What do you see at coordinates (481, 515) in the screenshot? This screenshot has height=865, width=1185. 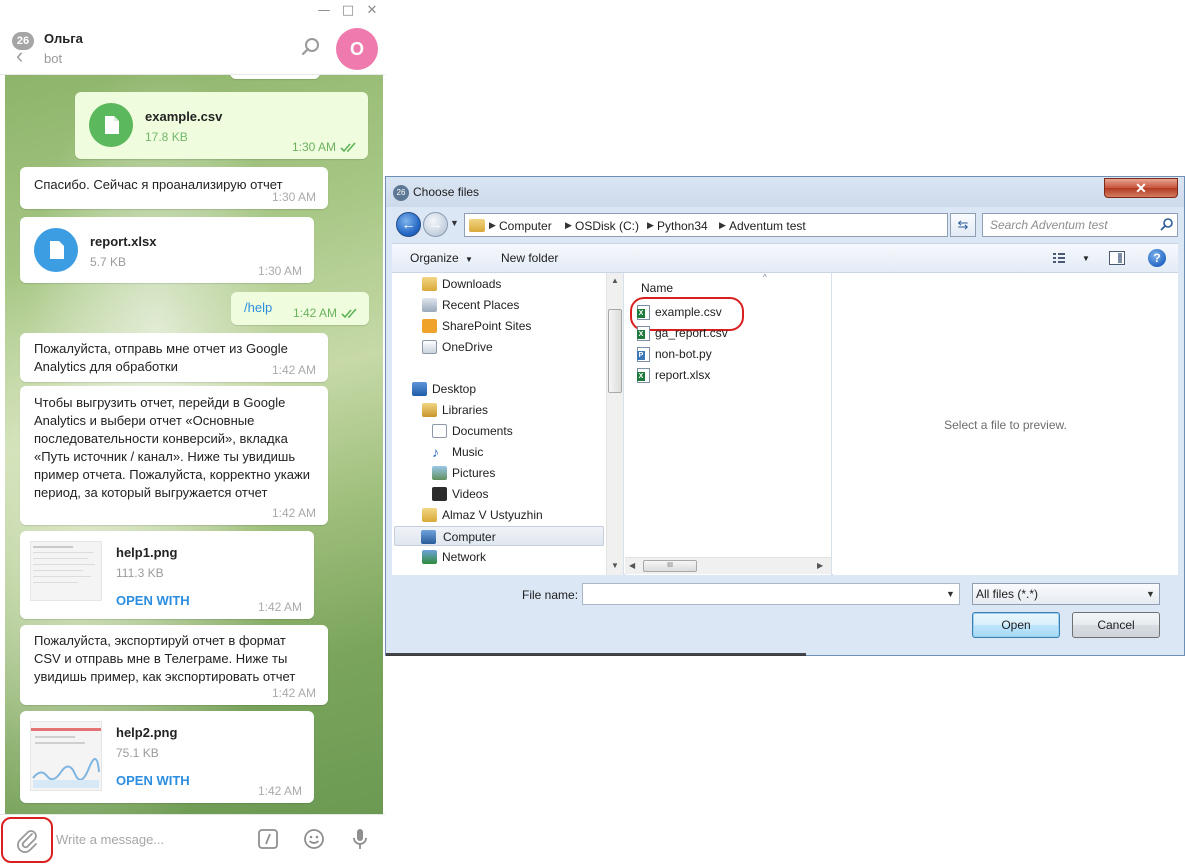 I see `nav-item-user: Almaz V Ustyuzhin` at bounding box center [481, 515].